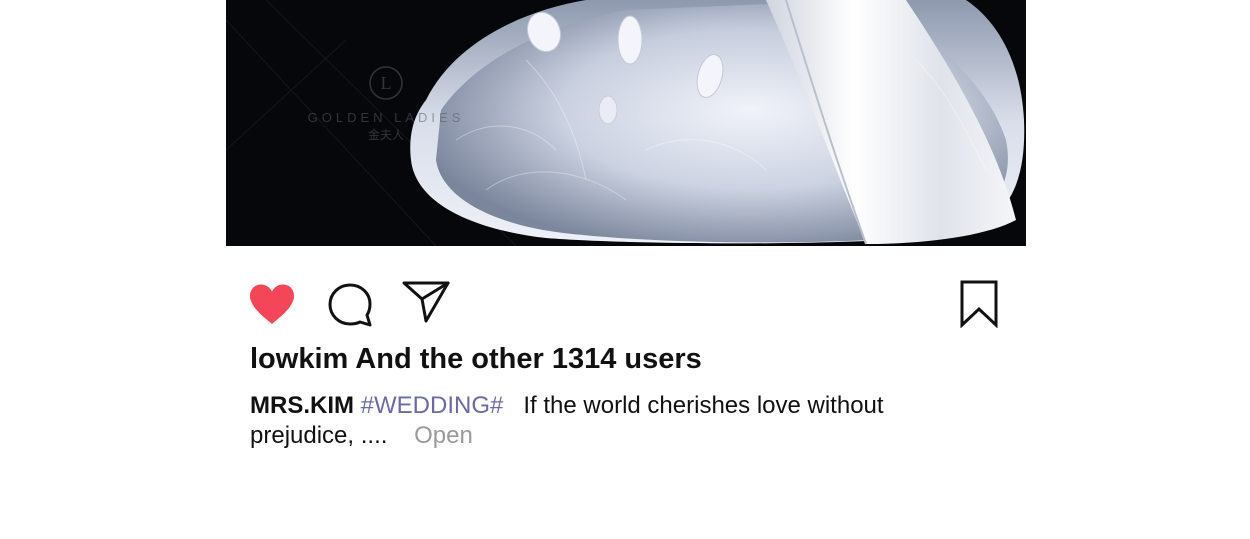 This screenshot has width=1250, height=539. I want to click on speech-bubble-icon, so click(350, 305).